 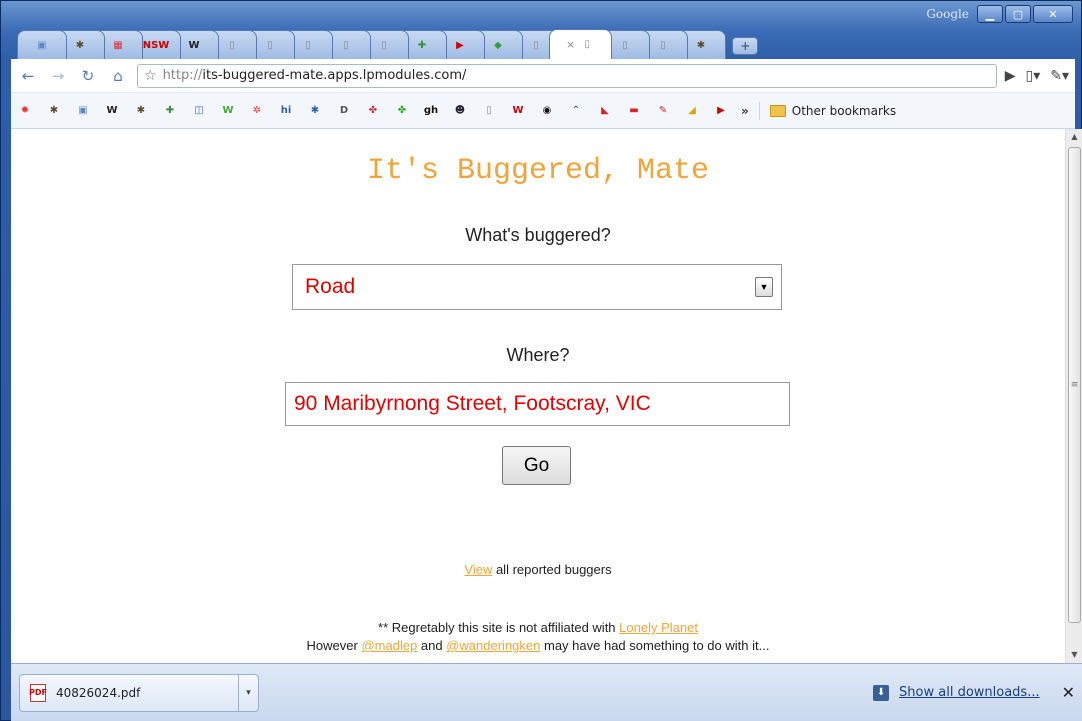 What do you see at coordinates (389, 645) in the screenshot?
I see `madlep-link: @madlep` at bounding box center [389, 645].